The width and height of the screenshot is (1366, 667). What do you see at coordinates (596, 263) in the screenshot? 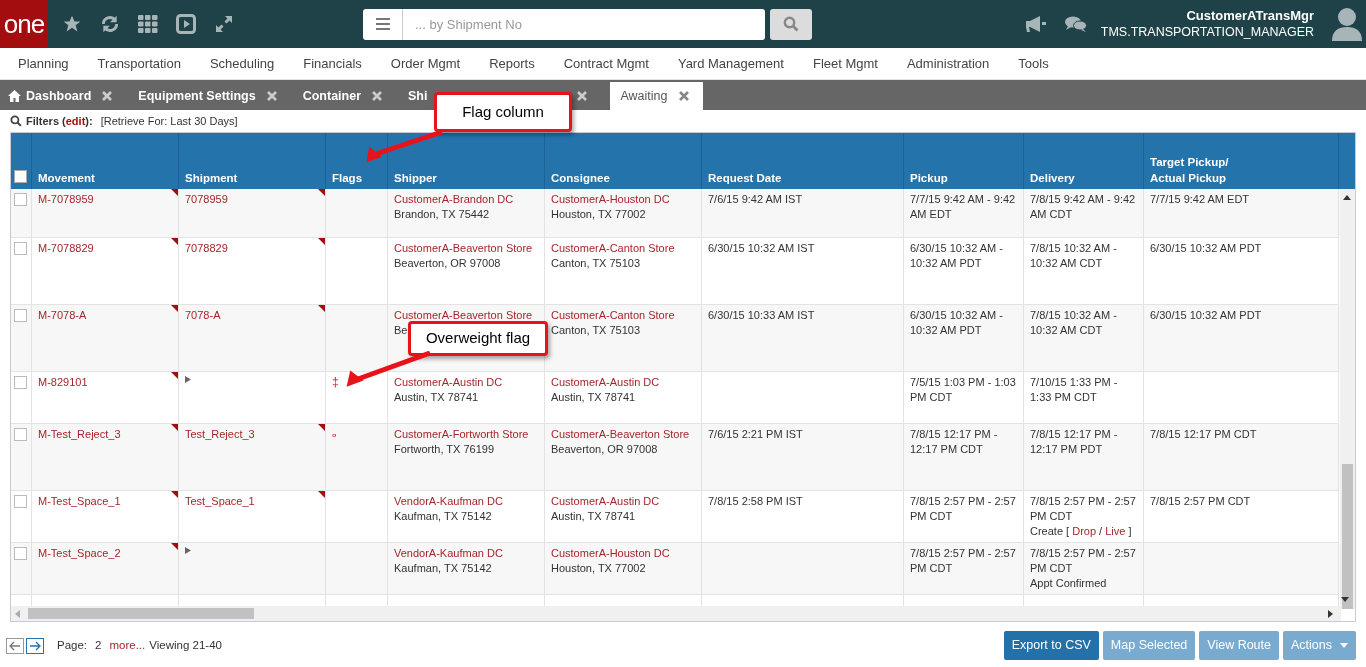
I see `consignee-address: Canton, TX 75103` at bounding box center [596, 263].